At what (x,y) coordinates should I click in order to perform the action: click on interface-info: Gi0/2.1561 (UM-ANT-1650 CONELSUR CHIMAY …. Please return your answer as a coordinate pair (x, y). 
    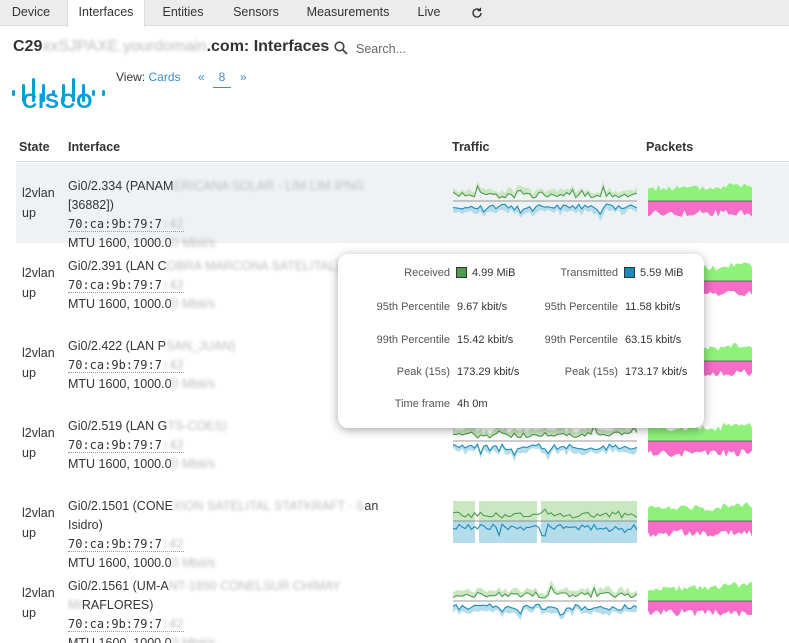
    Looking at the image, I should click on (233, 610).